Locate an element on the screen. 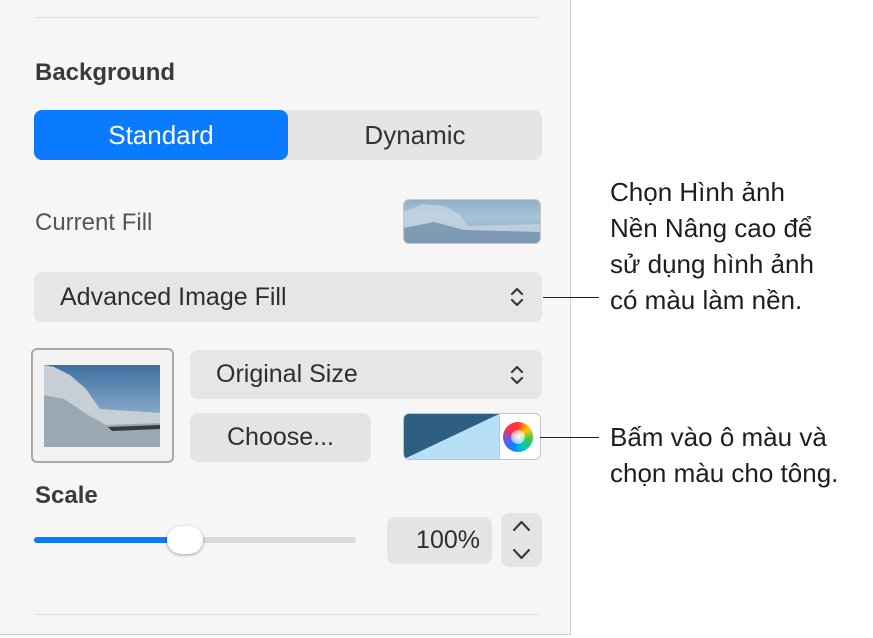 This screenshot has width=873, height=638. chevron-up-icon is located at coordinates (521, 526).